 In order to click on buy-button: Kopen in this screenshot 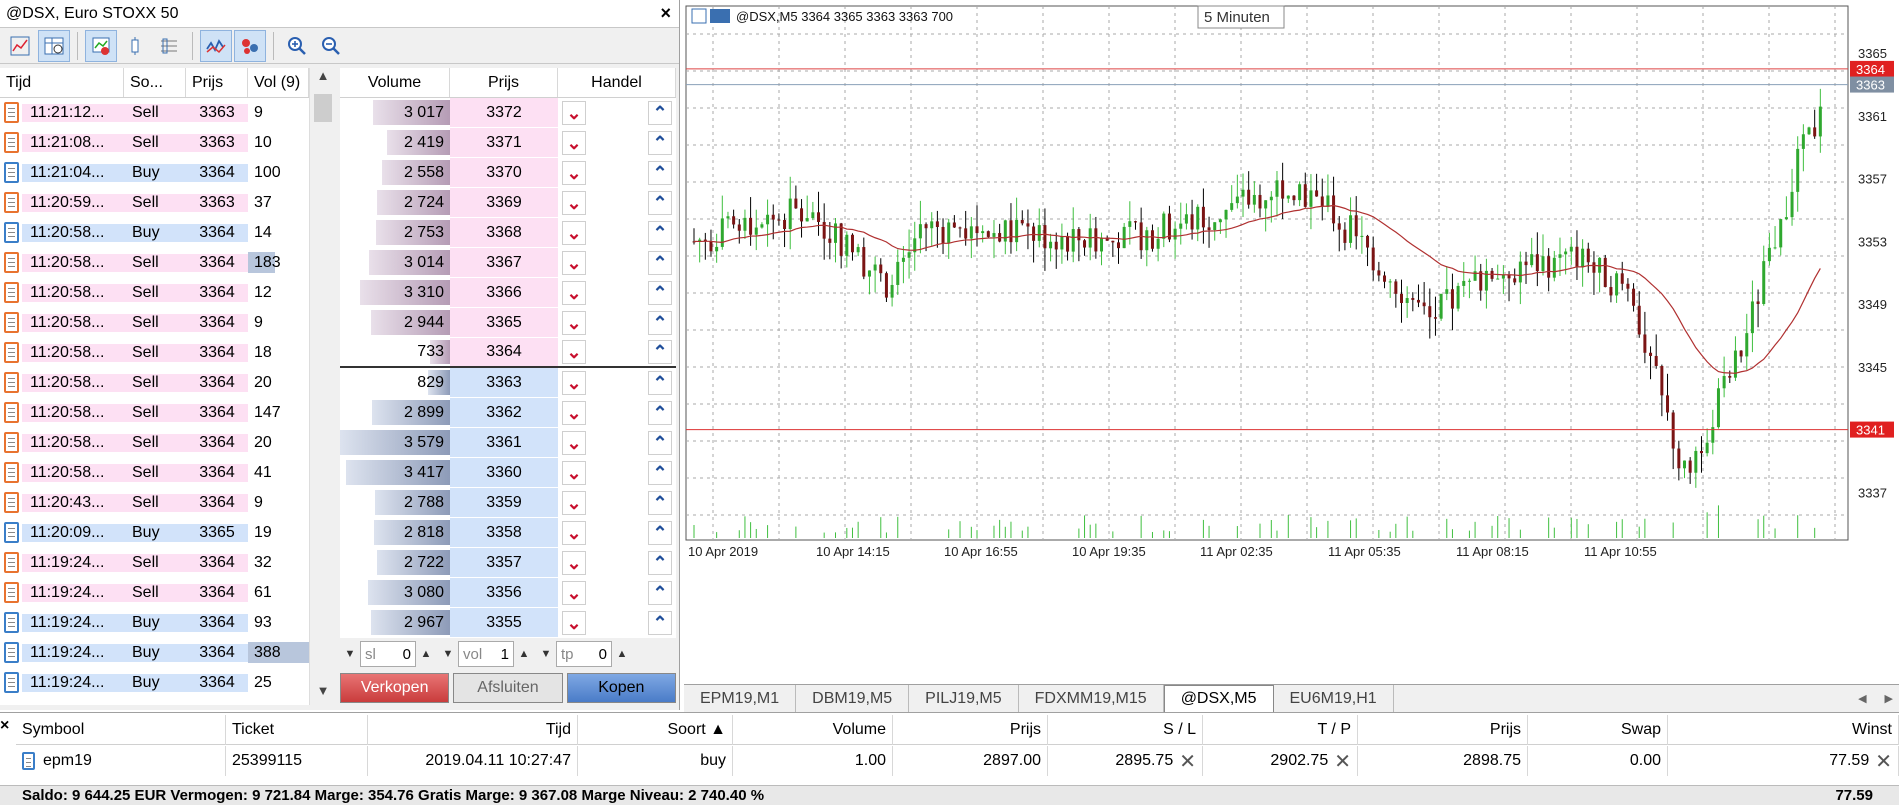, I will do `click(621, 688)`.